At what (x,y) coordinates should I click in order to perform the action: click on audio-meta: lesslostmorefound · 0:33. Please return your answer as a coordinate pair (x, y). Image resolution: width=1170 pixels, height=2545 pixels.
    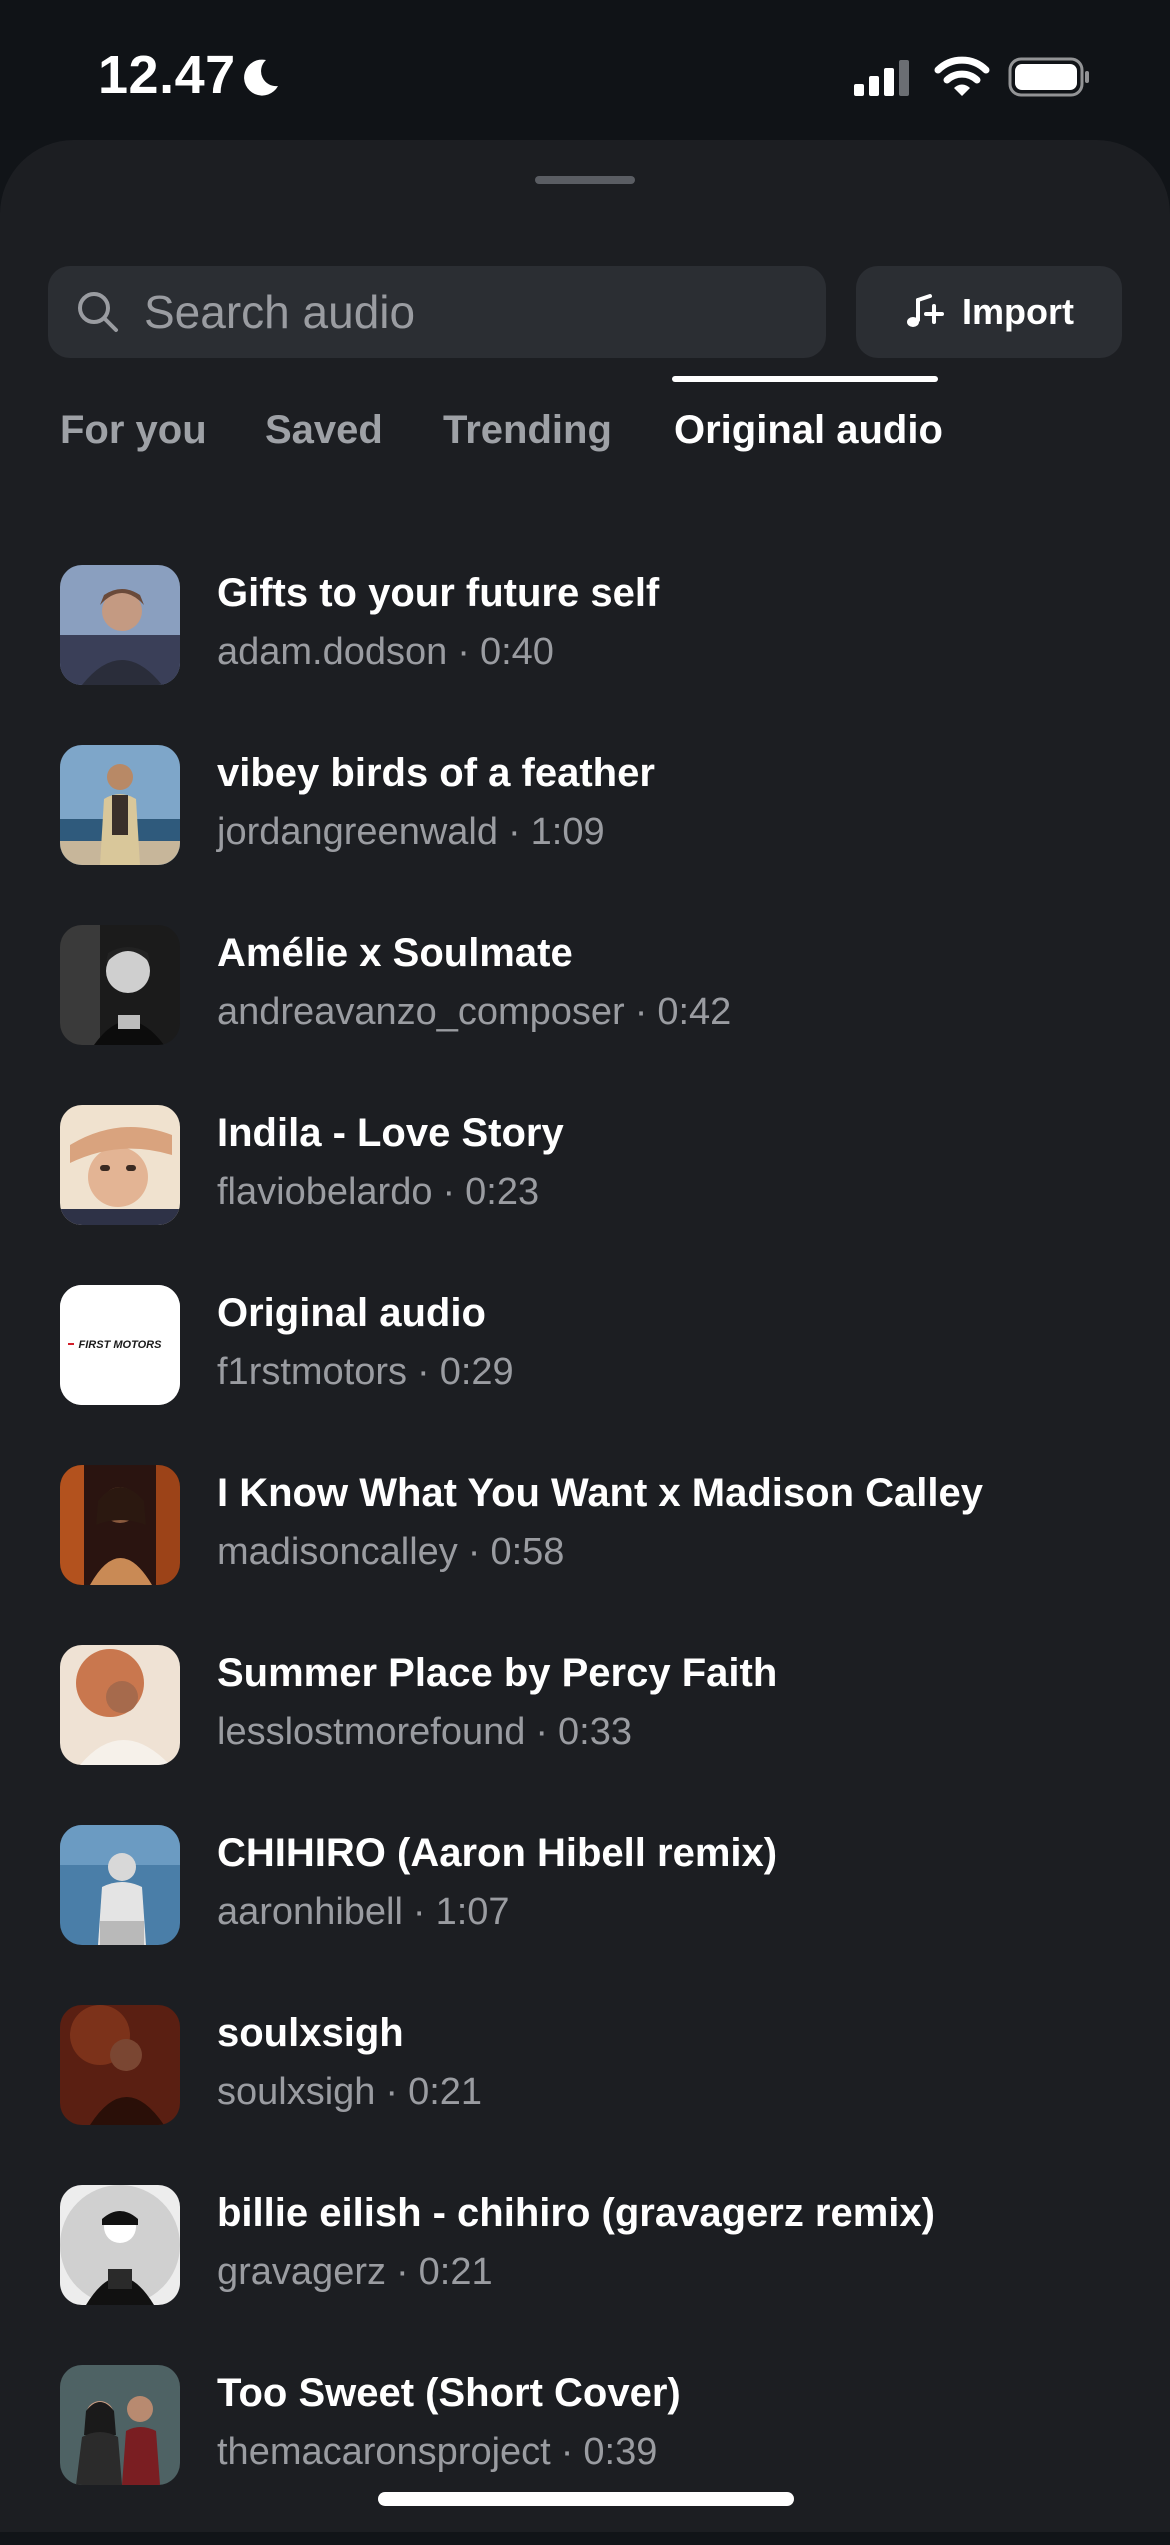
    Looking at the image, I should click on (425, 1732).